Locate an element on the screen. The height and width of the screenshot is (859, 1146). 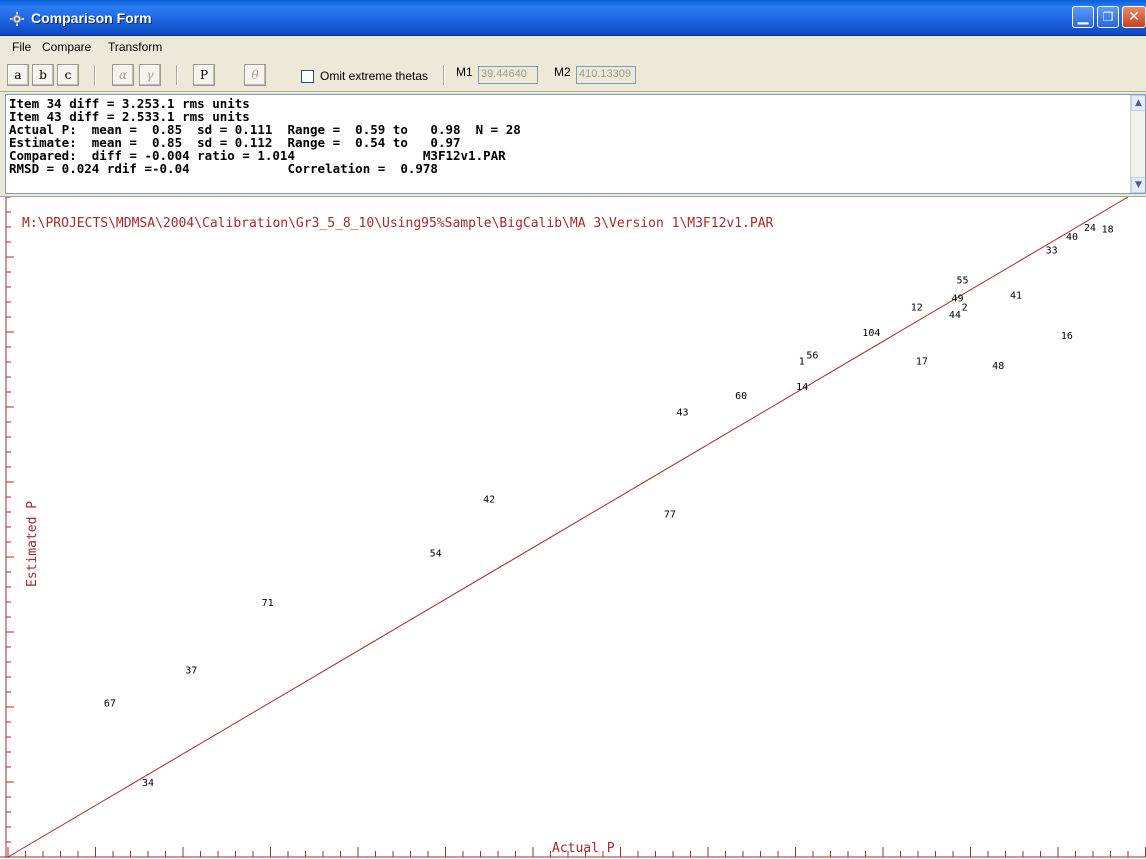
minimize-button: ▁ is located at coordinates (1083, 17).